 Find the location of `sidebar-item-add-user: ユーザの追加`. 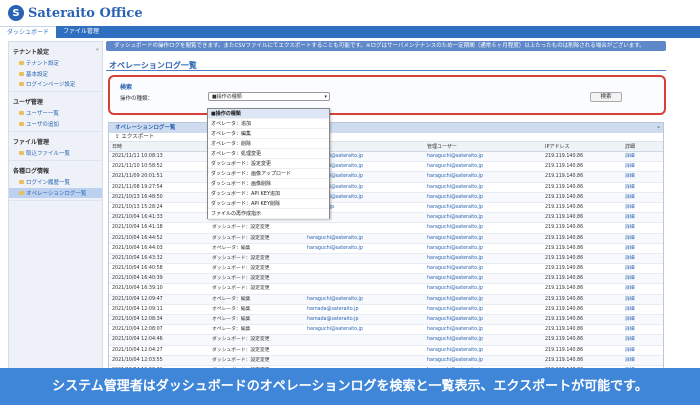

sidebar-item-add-user: ユーザの追加 is located at coordinates (55, 124).